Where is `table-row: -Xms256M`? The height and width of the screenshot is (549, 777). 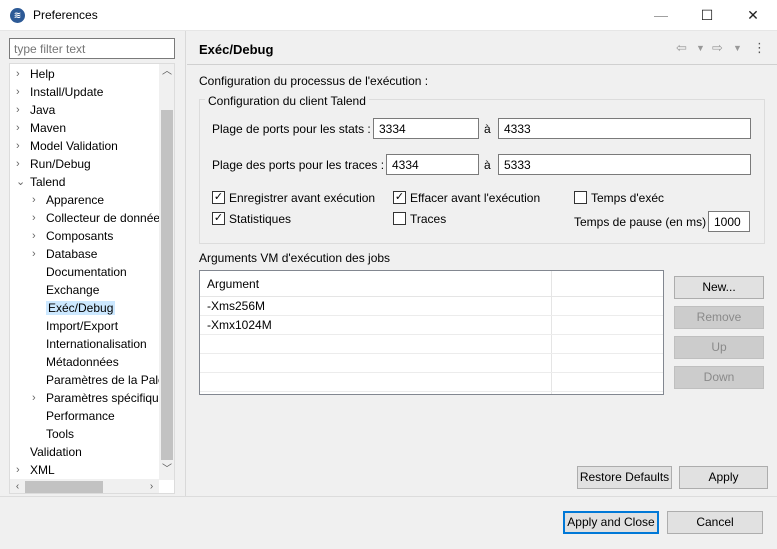
table-row: -Xms256M is located at coordinates (431, 306).